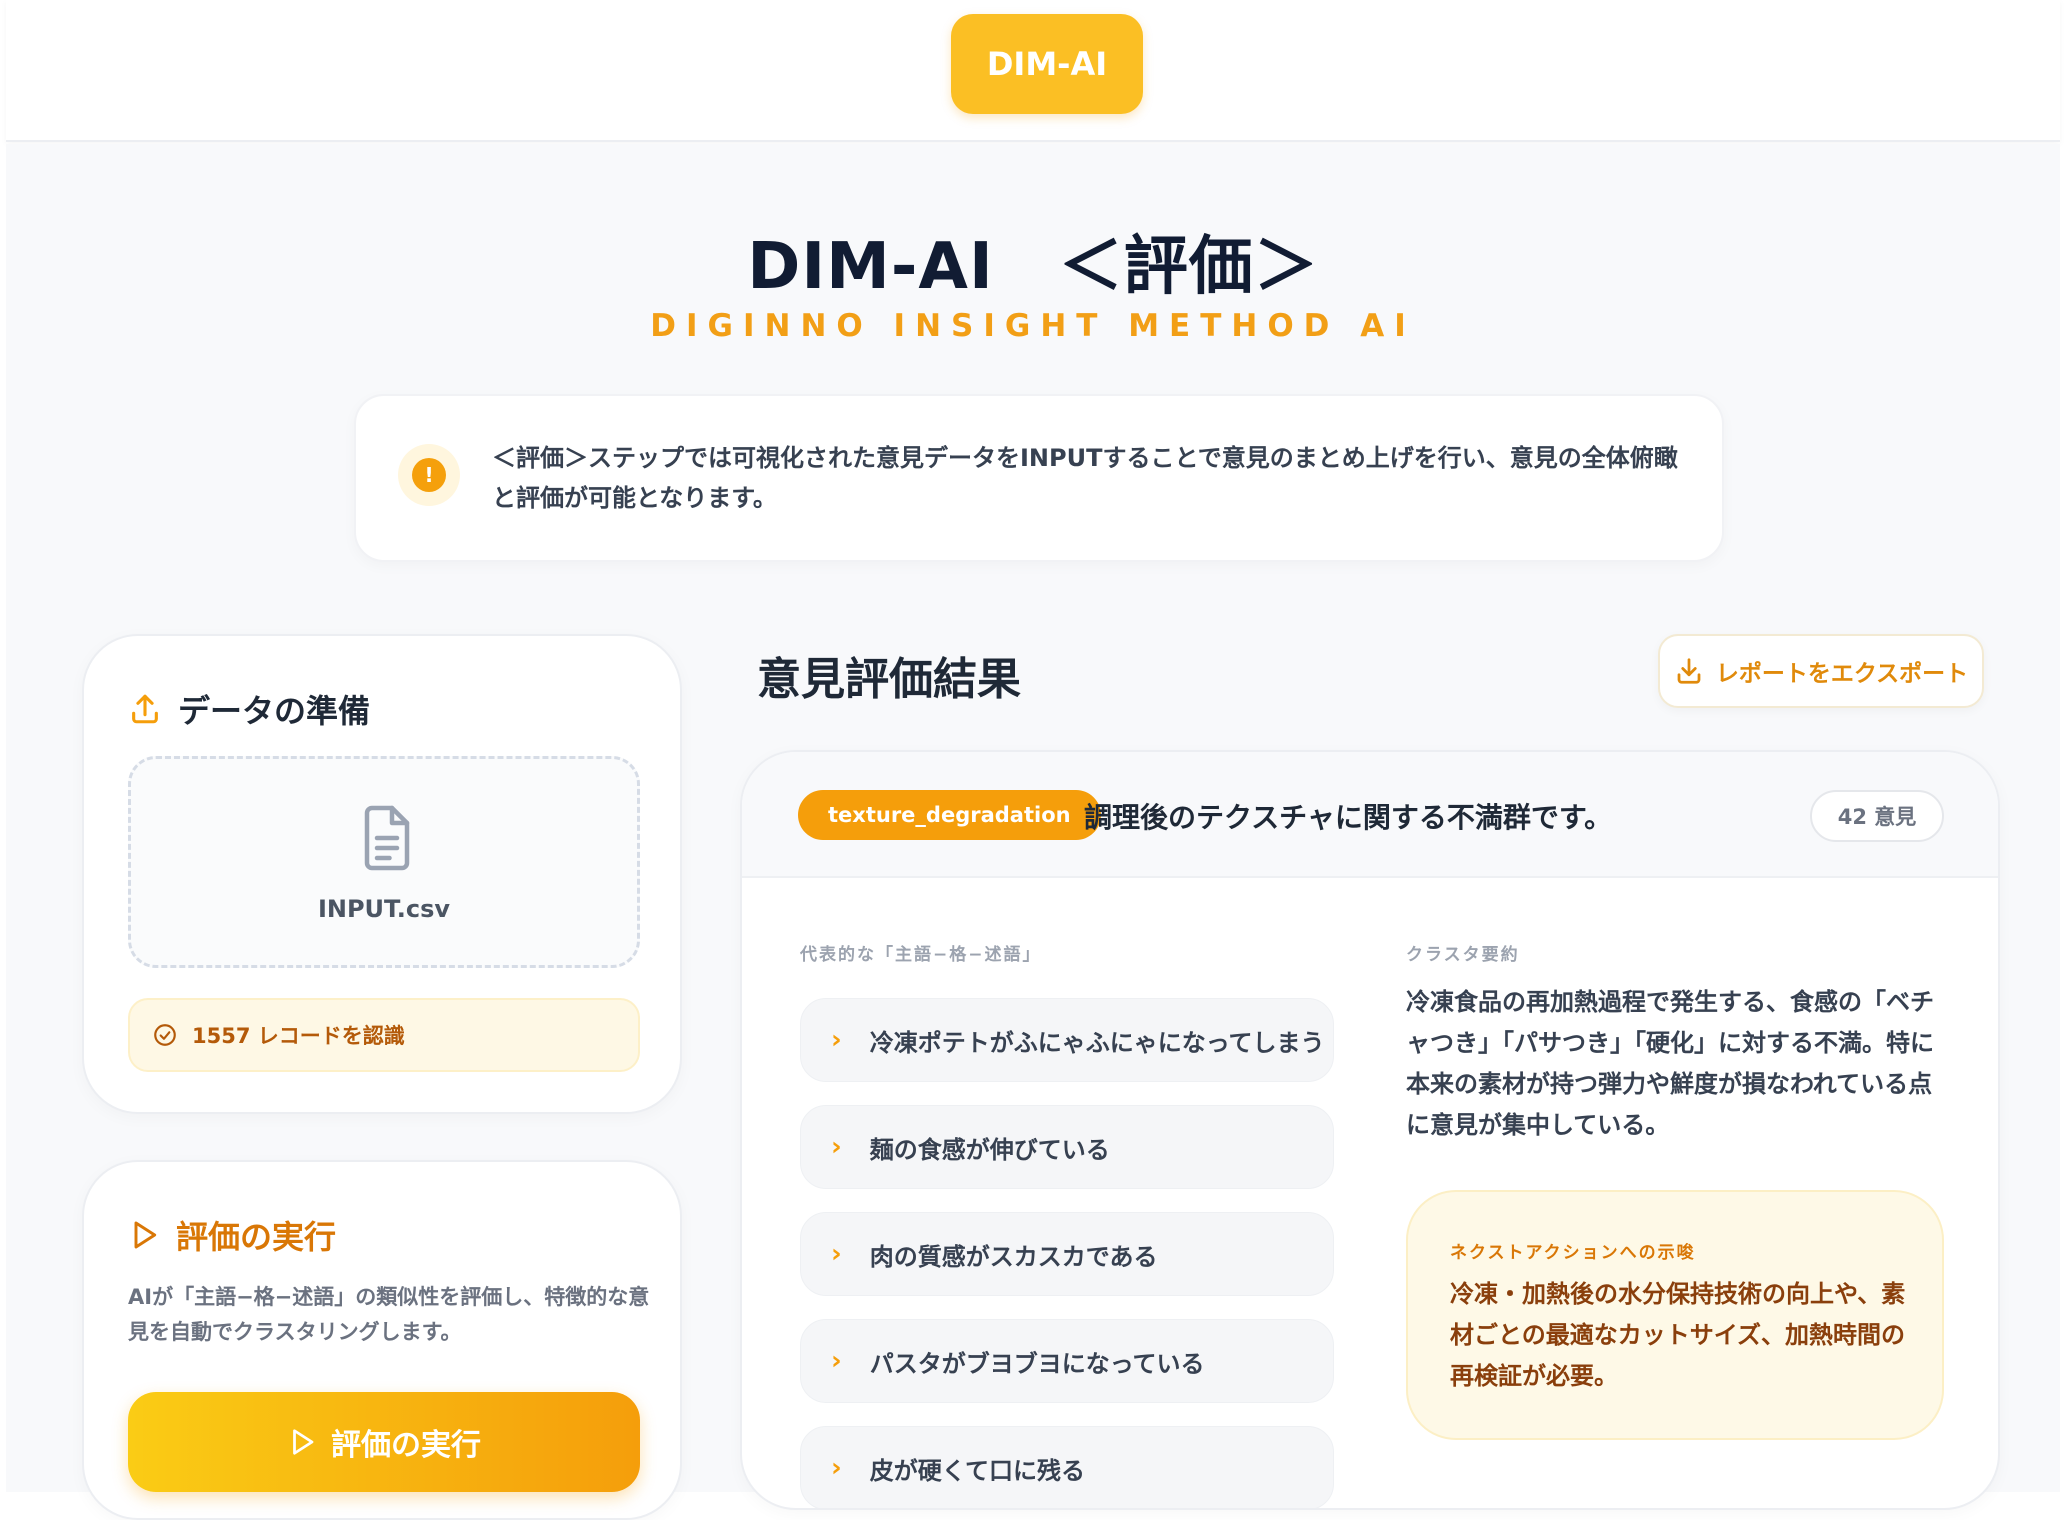 Image resolution: width=2066 pixels, height=1520 pixels. I want to click on download-icon, so click(1689, 671).